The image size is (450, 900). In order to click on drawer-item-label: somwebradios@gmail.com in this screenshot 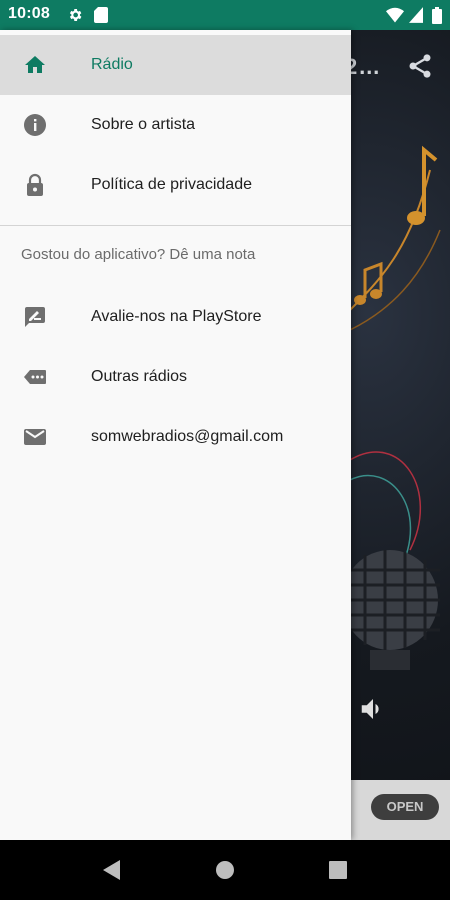, I will do `click(187, 436)`.